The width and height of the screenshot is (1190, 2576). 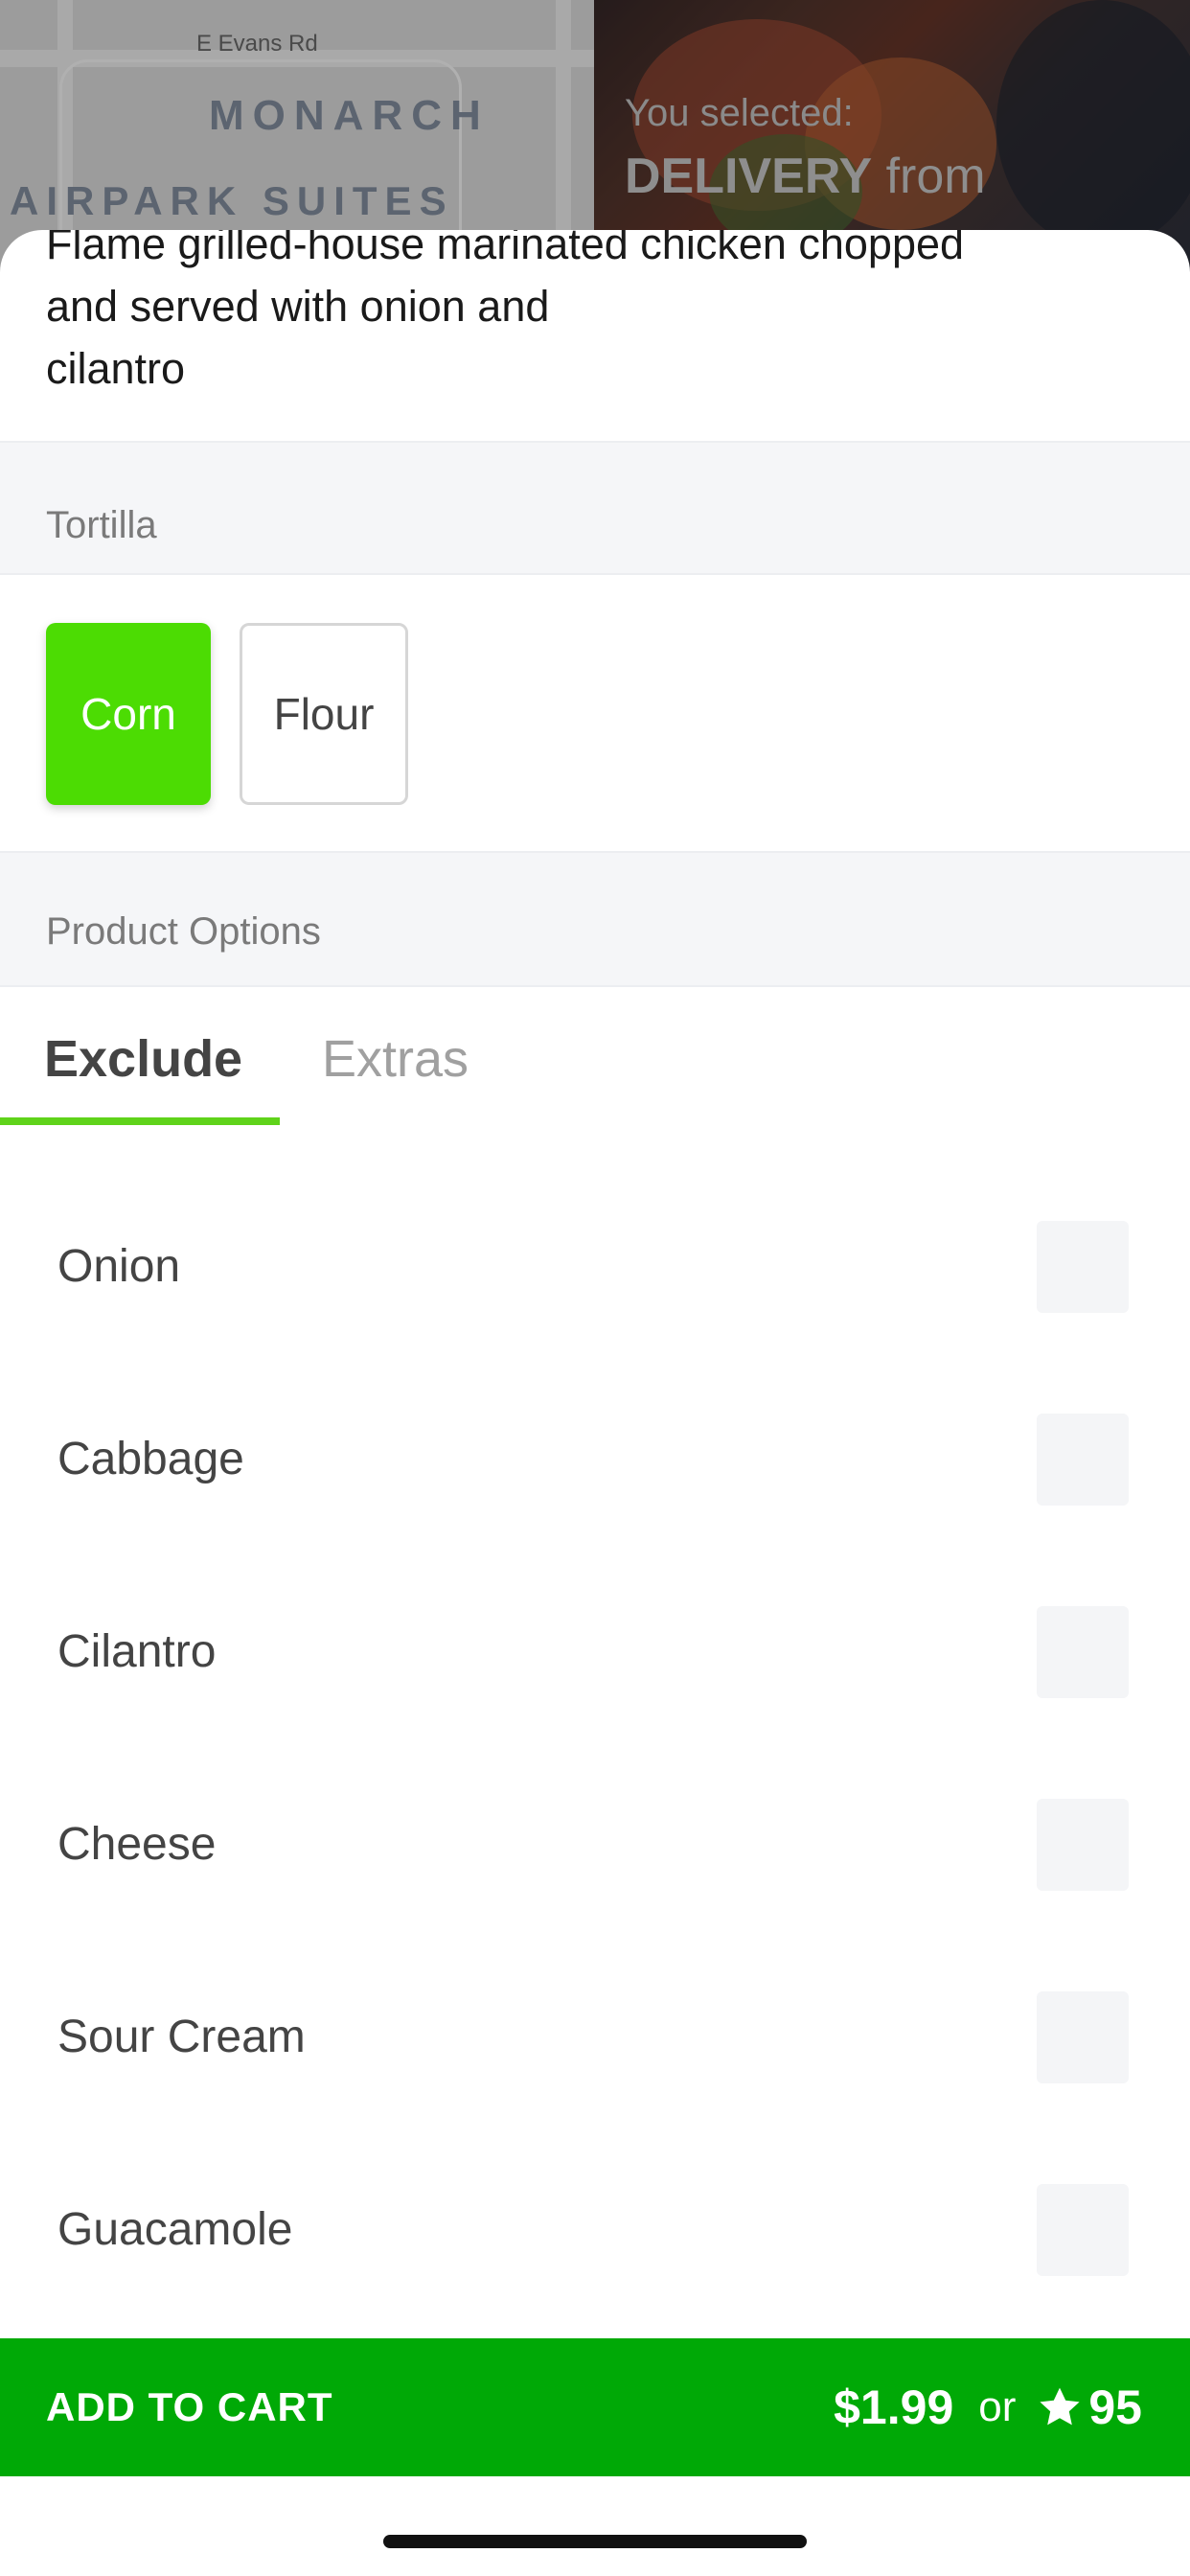 What do you see at coordinates (1060, 2406) in the screenshot?
I see `star-icon` at bounding box center [1060, 2406].